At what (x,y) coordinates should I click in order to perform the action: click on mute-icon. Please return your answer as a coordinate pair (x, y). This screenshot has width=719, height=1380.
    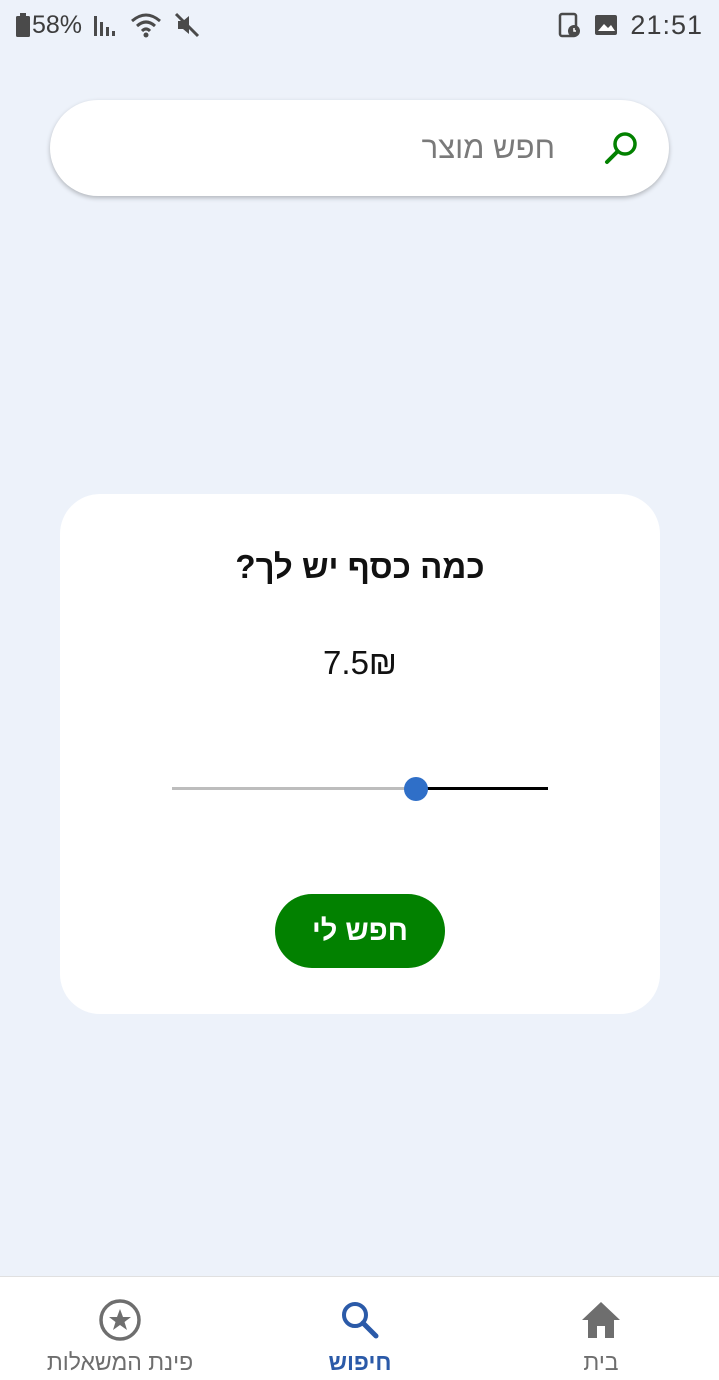
    Looking at the image, I should click on (187, 25).